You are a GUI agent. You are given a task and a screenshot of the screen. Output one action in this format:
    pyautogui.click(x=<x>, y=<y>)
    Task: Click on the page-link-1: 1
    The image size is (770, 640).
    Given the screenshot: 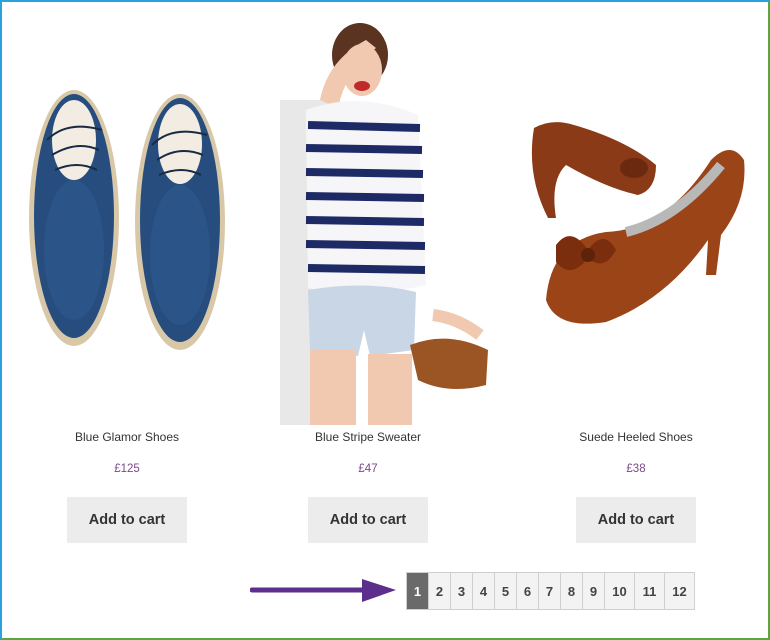 What is the action you would take?
    pyautogui.click(x=418, y=591)
    